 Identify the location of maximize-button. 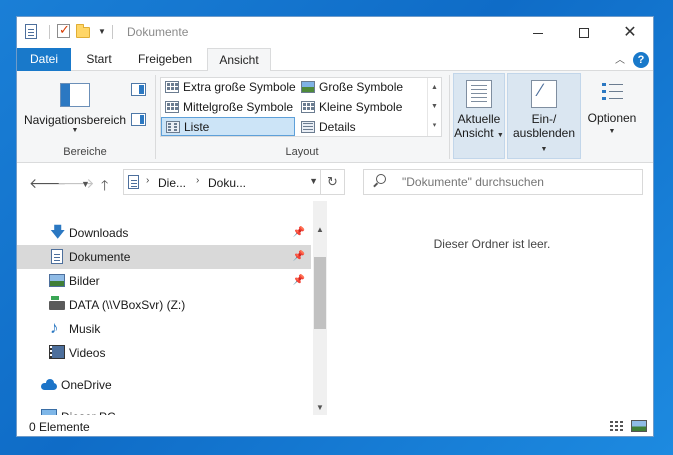
(584, 32).